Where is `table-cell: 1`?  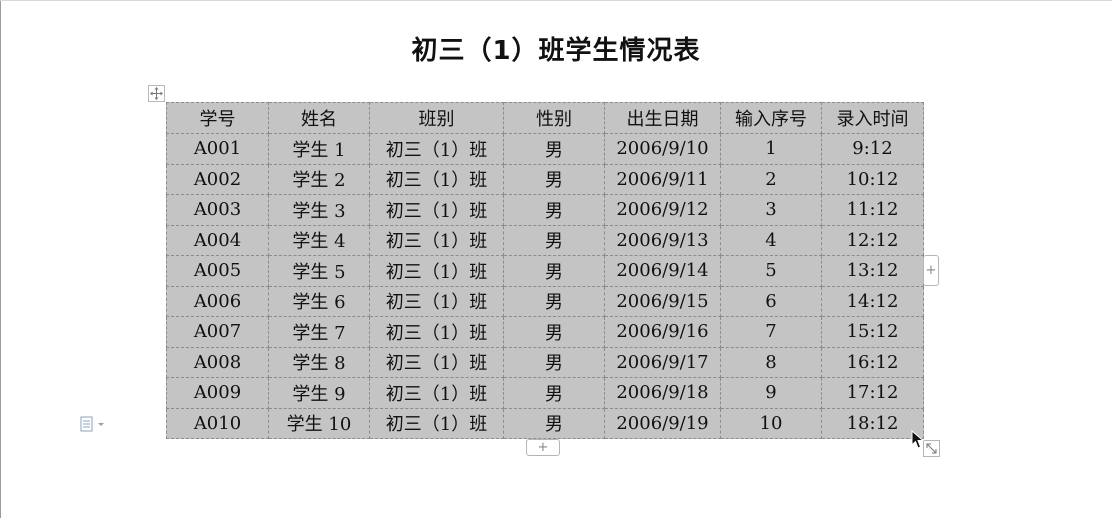 table-cell: 1 is located at coordinates (771, 149).